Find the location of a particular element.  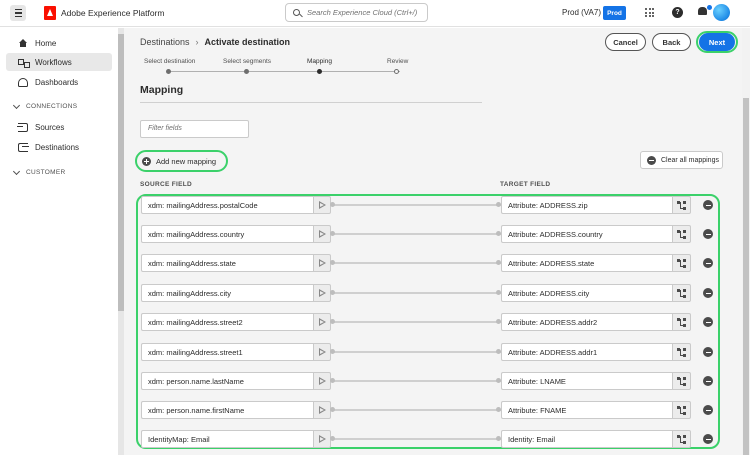

target-field-input: Attribute: ADDRESS.country is located at coordinates (586, 234).